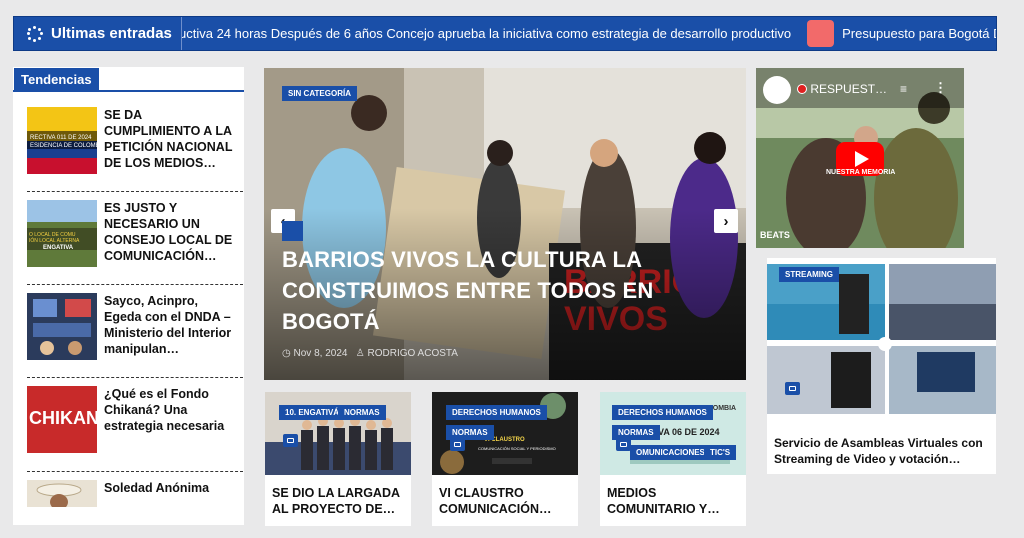  I want to click on trending-thumbnail: CHIKAN, so click(62, 419).